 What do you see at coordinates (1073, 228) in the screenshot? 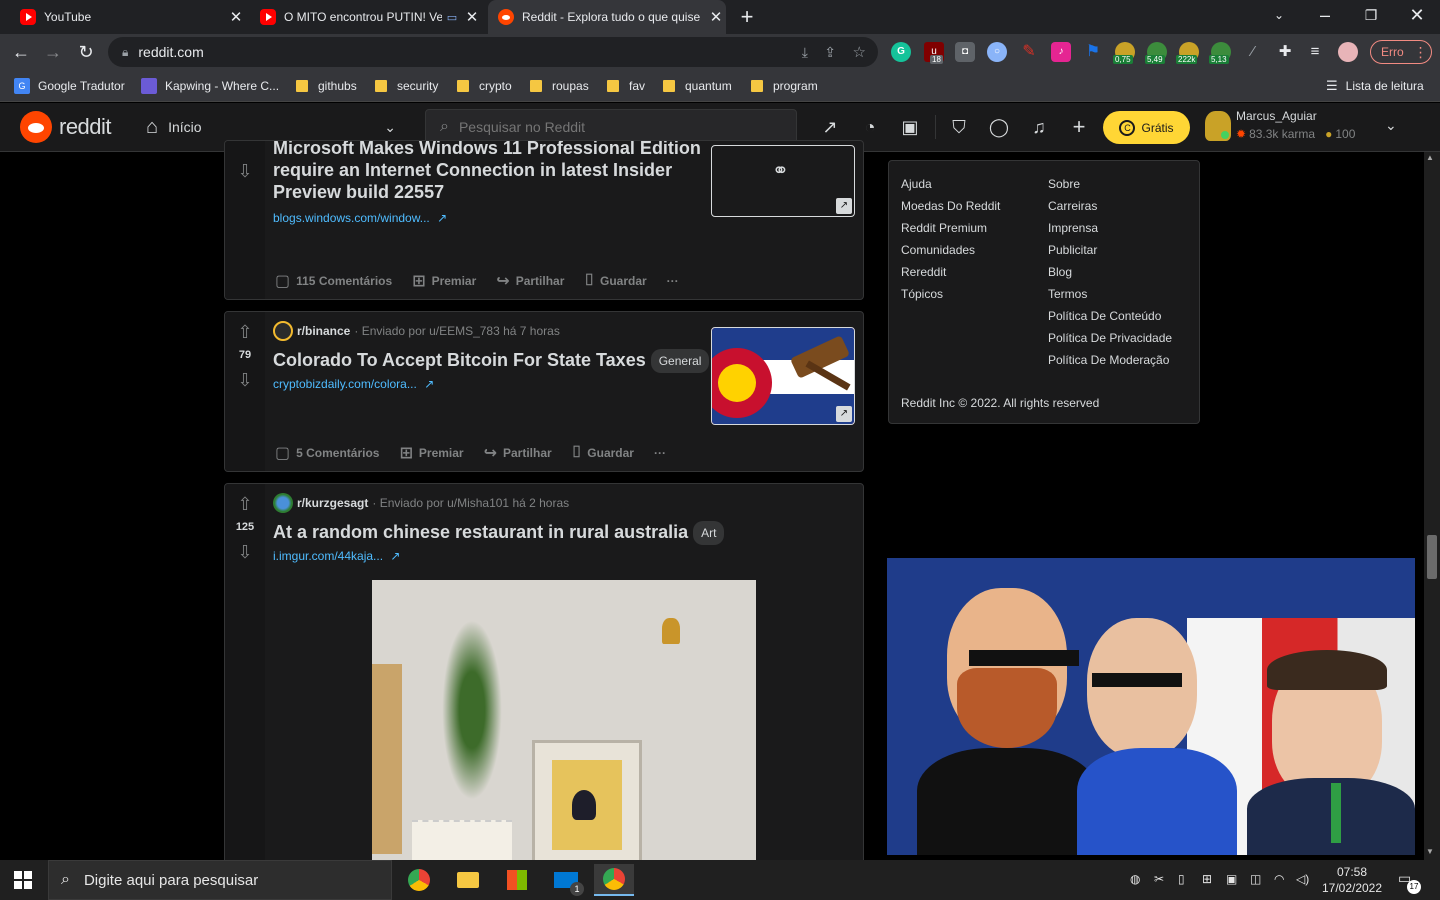
I see `footer-link-press: Imprensa` at bounding box center [1073, 228].